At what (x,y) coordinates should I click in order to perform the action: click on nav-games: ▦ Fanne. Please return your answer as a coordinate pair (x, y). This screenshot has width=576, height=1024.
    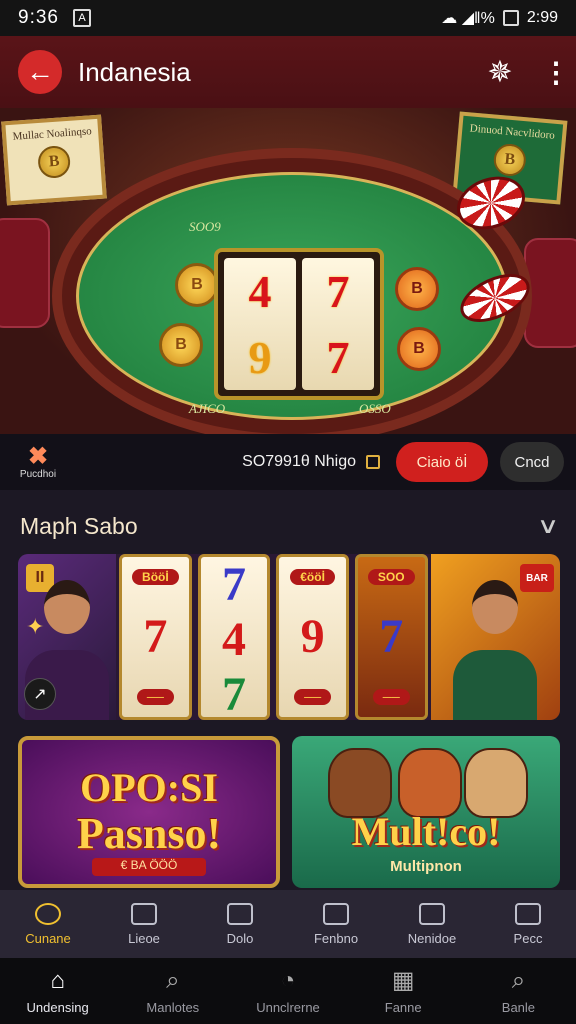
    Looking at the image, I should click on (403, 991).